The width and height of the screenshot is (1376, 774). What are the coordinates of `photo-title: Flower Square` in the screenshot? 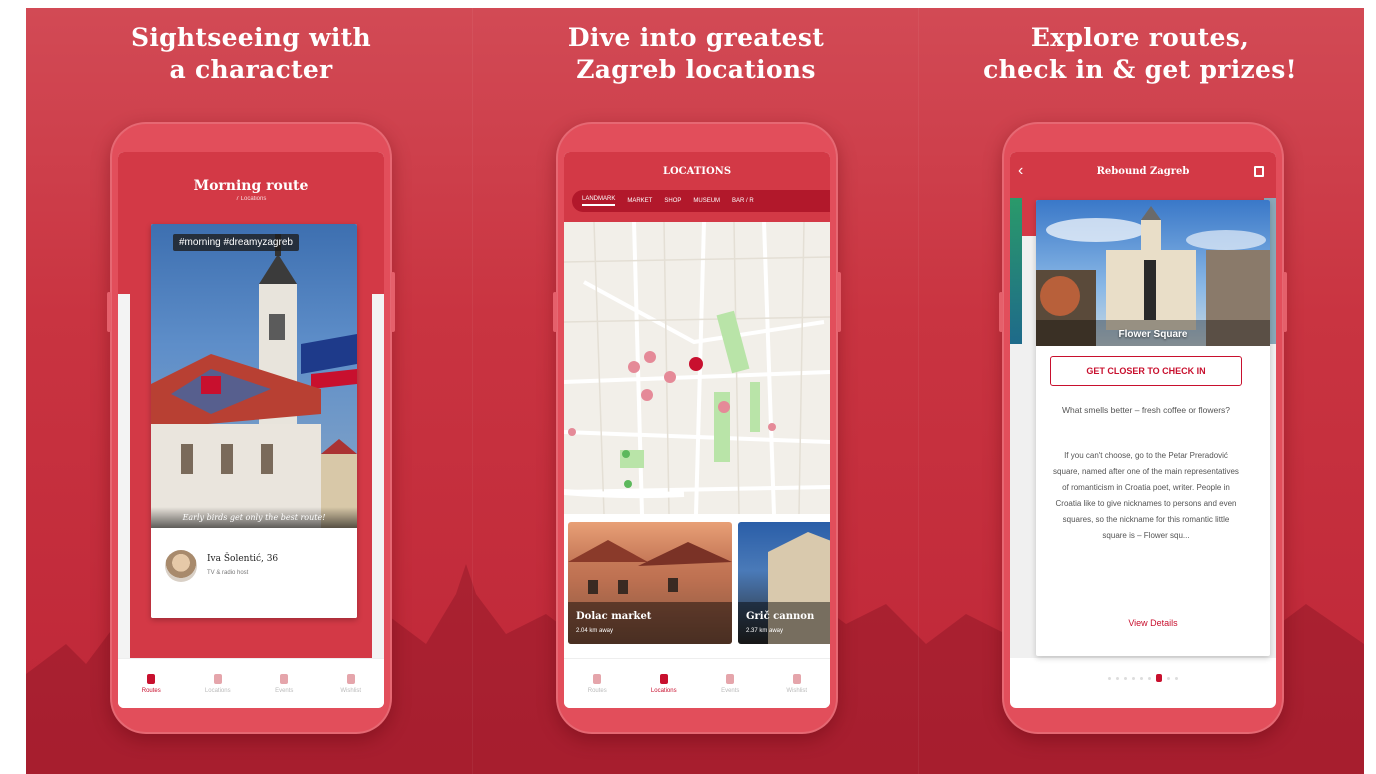 It's located at (1153, 334).